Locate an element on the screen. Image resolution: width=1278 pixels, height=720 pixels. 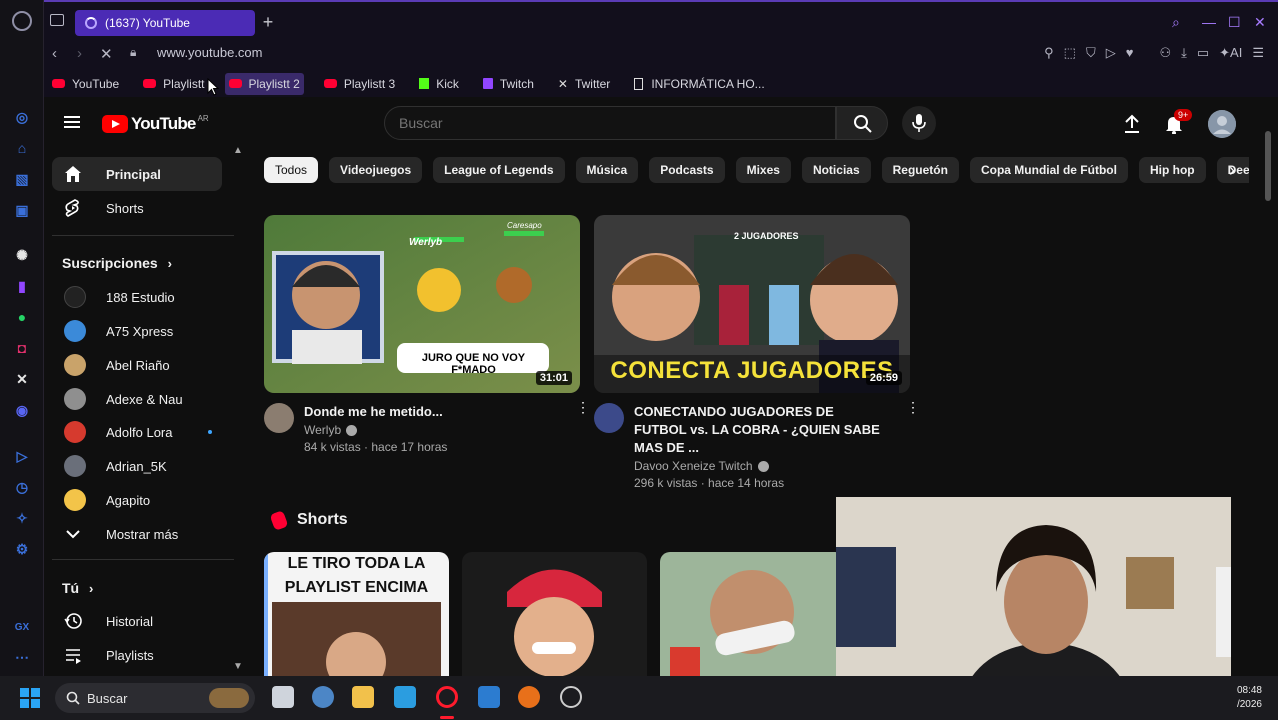
youtube-logo: YouTube AR is located at coordinates (155, 124).